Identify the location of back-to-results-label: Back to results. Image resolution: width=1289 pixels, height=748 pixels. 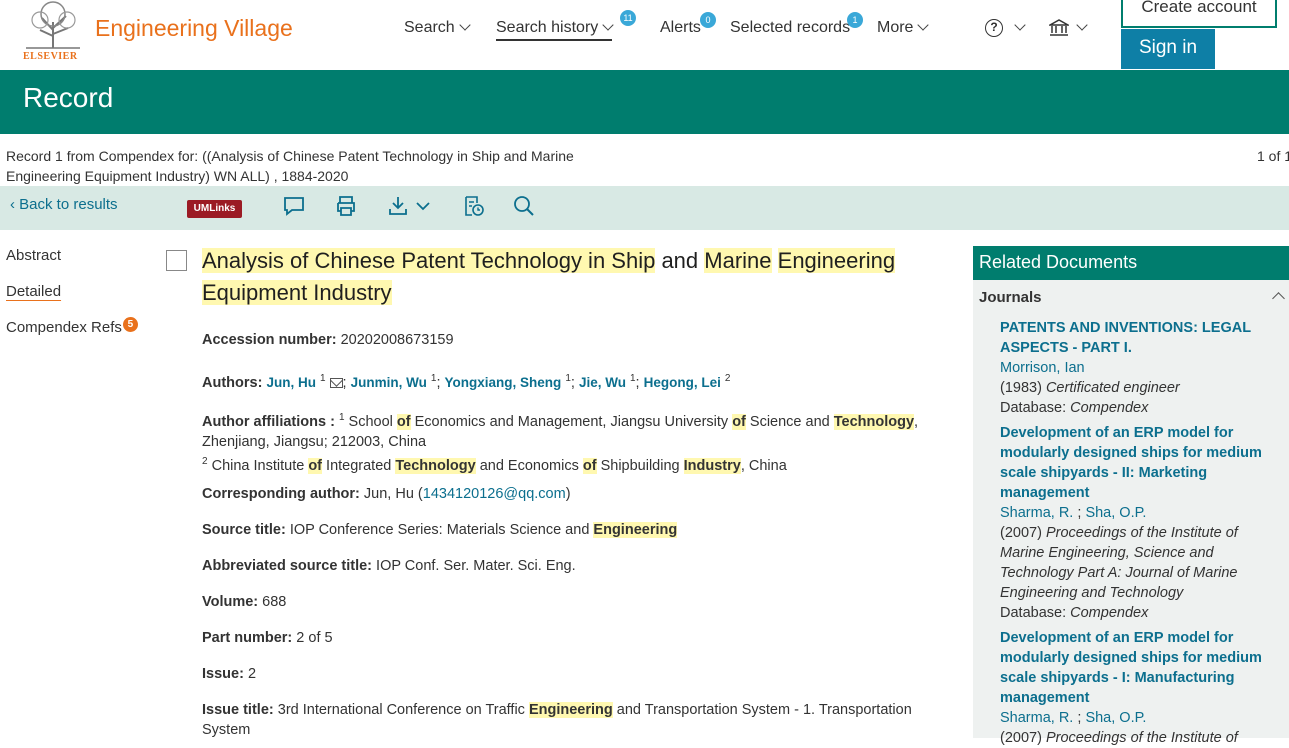
(68, 204).